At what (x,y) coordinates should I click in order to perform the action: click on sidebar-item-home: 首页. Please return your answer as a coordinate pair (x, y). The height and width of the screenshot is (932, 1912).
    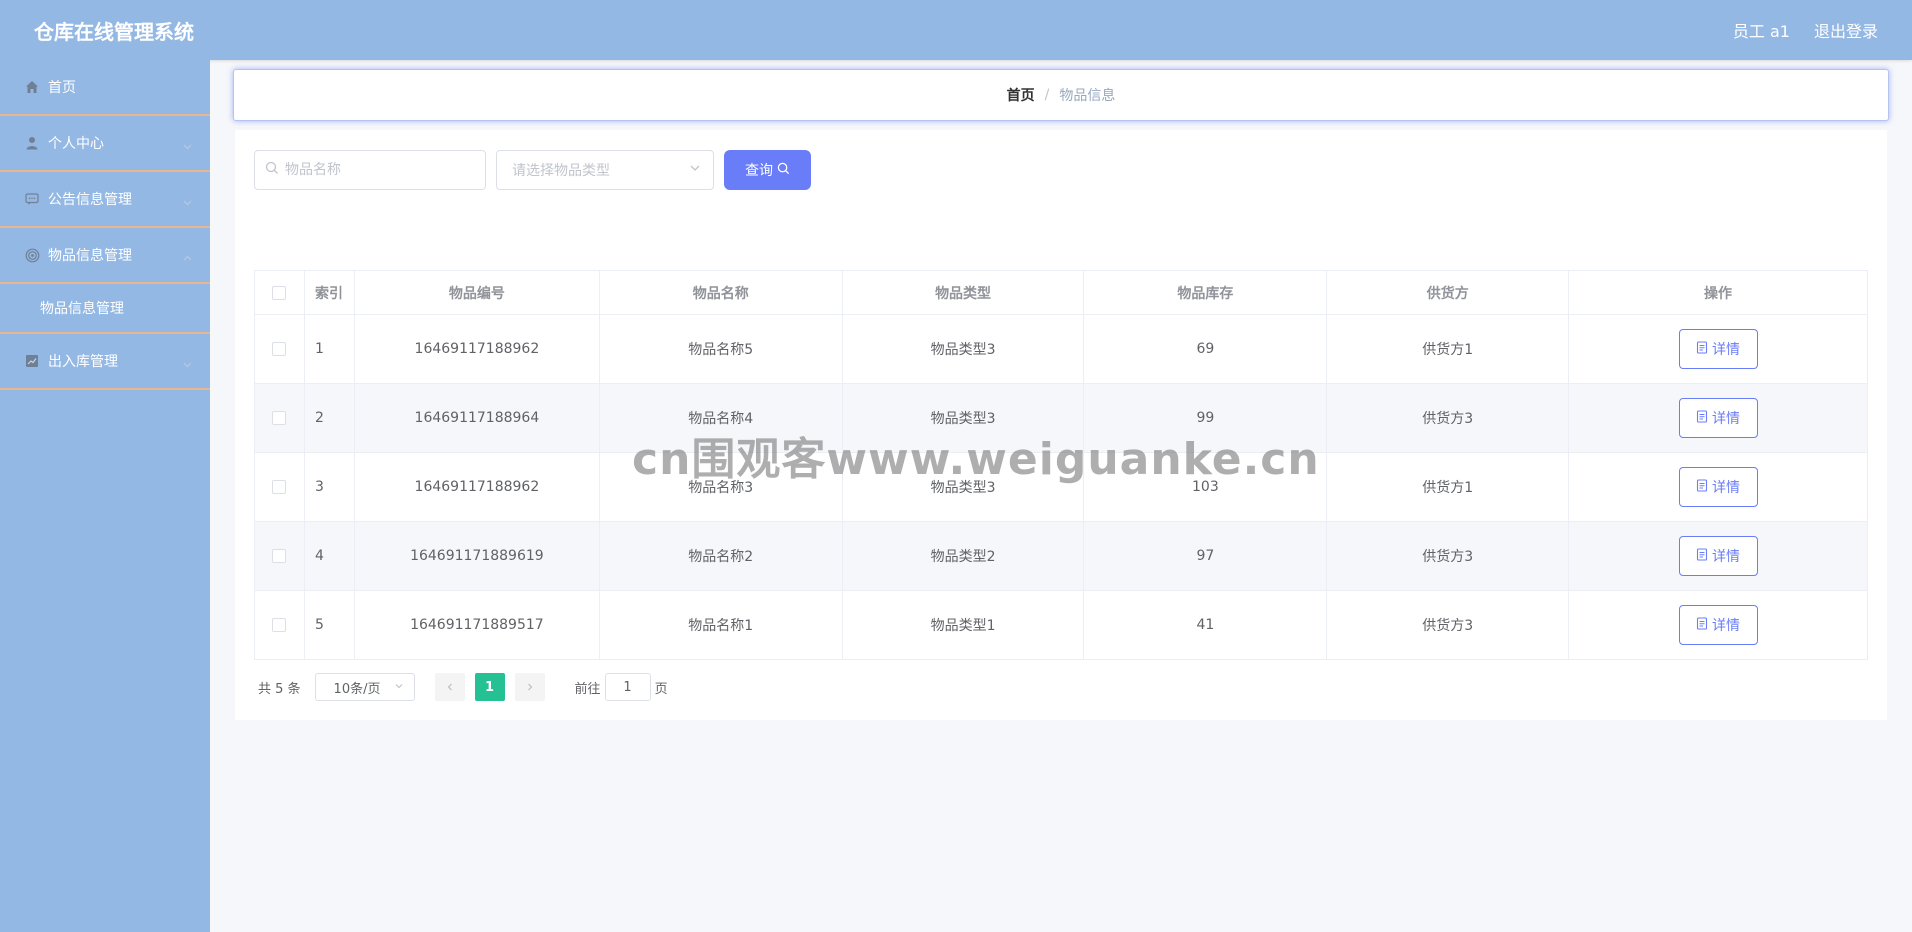
    Looking at the image, I should click on (105, 88).